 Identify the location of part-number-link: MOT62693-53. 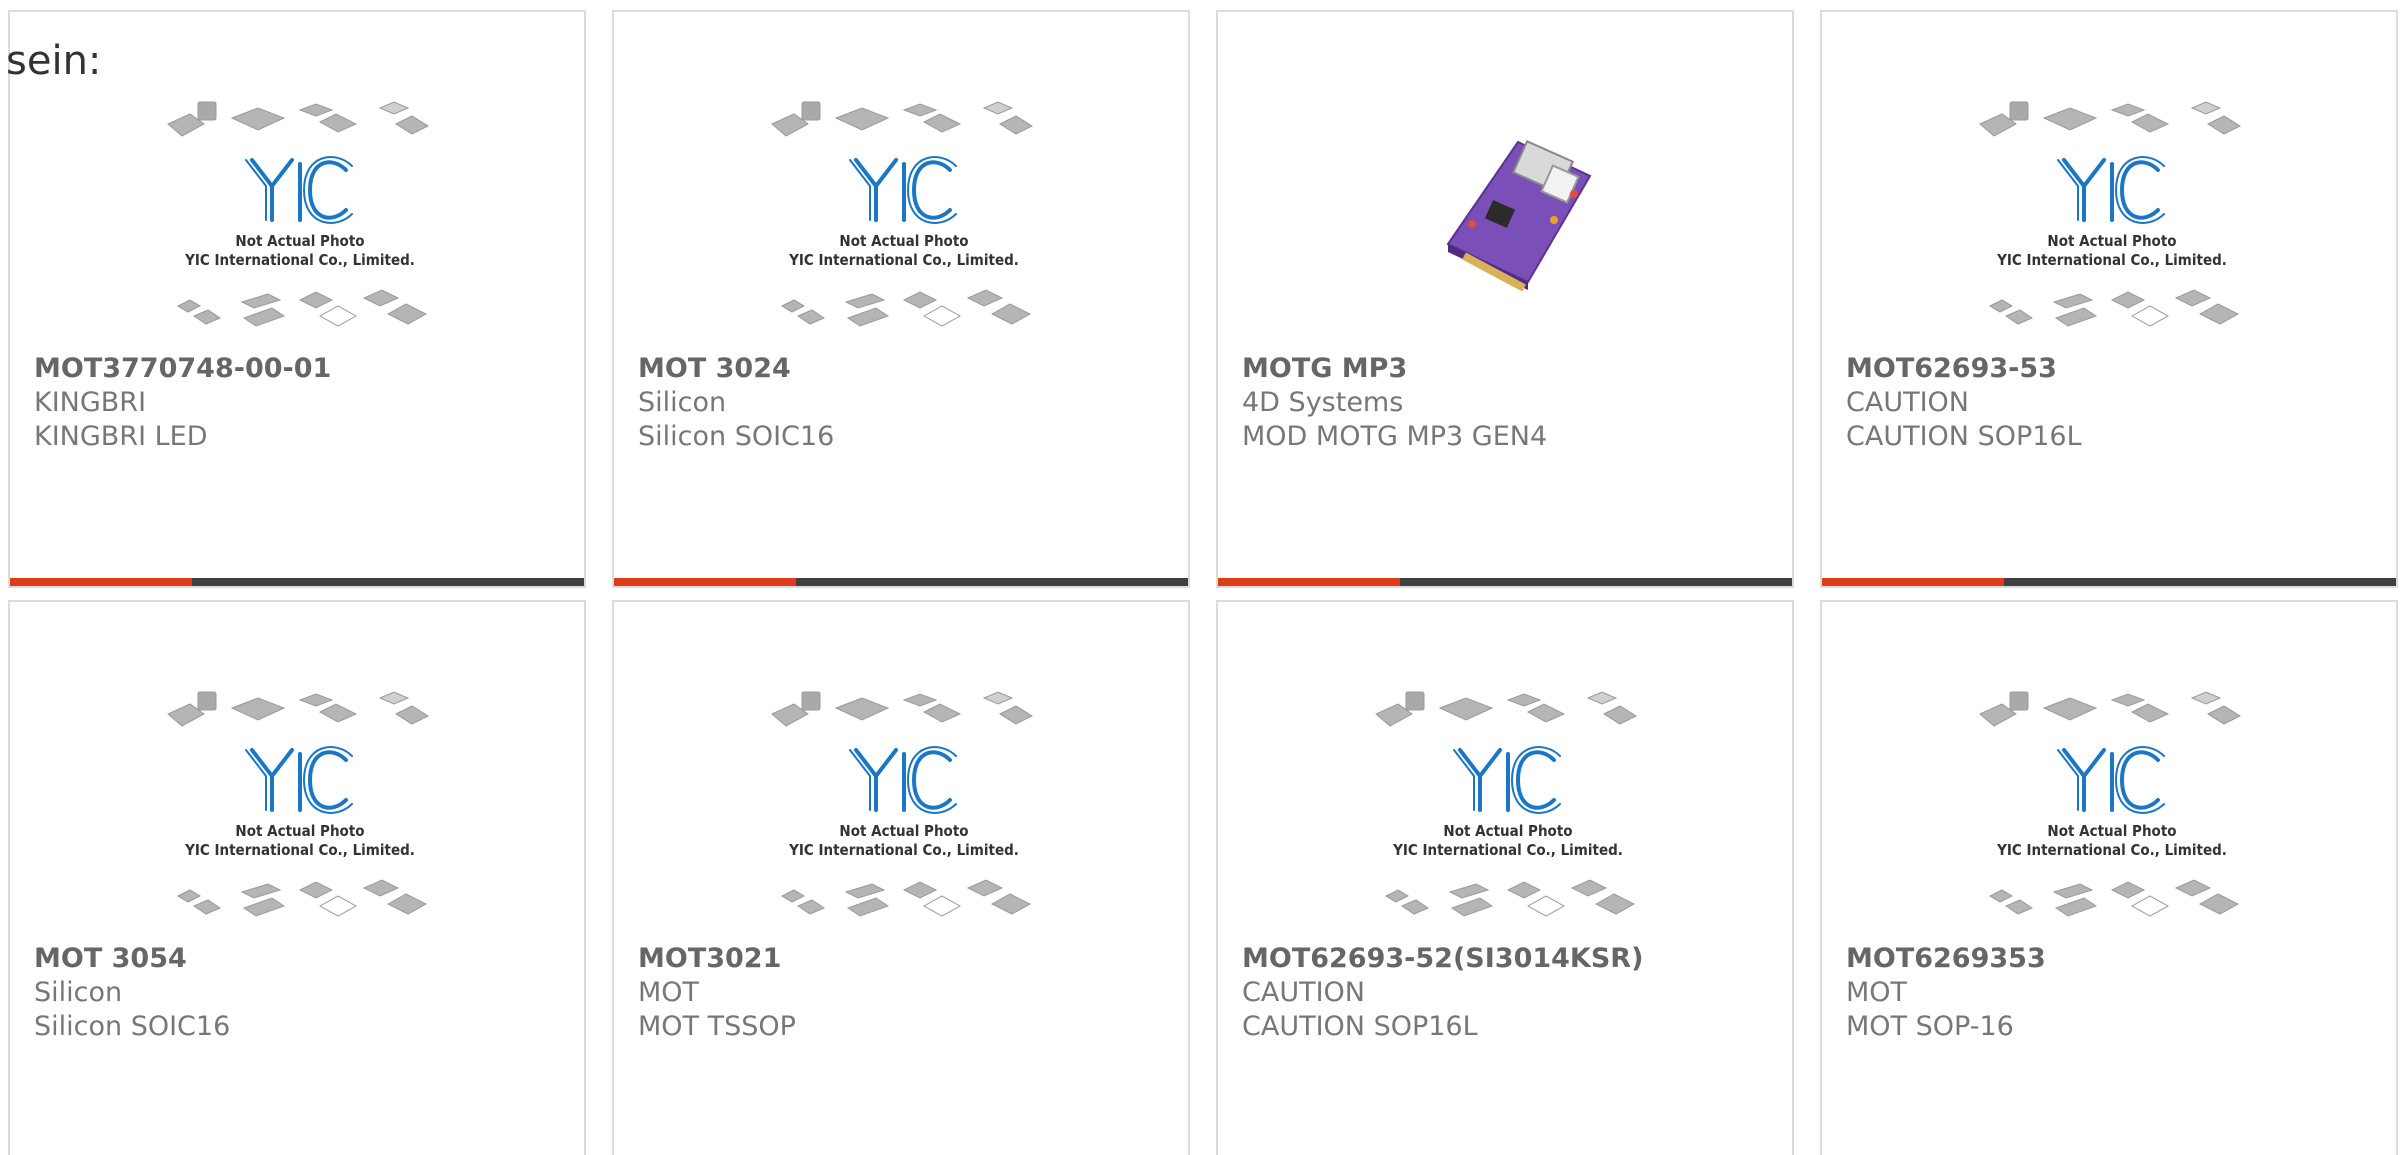
(2111, 369).